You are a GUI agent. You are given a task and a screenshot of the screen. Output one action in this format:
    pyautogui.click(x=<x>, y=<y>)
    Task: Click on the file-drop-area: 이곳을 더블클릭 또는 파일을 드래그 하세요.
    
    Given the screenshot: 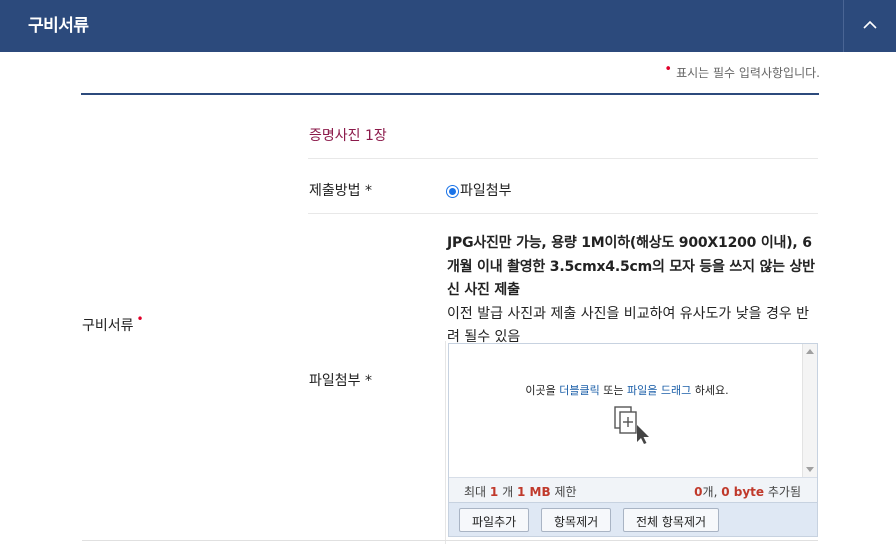 What is the action you would take?
    pyautogui.click(x=633, y=410)
    